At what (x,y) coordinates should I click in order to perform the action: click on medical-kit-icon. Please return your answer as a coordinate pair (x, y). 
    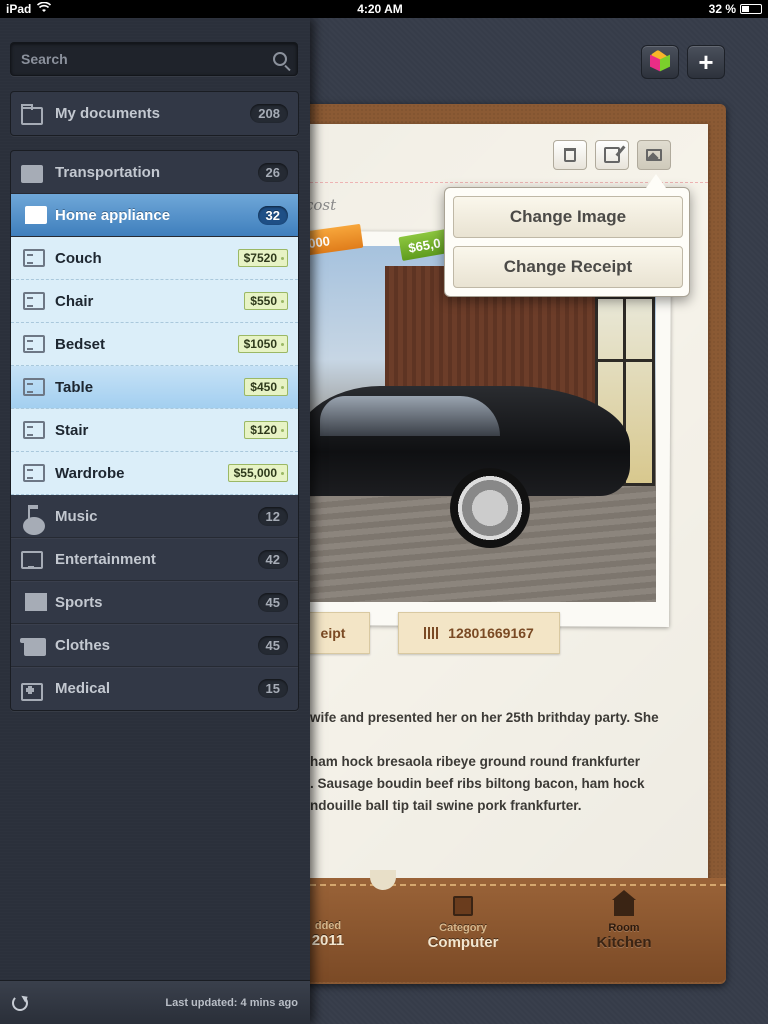
    Looking at the image, I should click on (32, 691).